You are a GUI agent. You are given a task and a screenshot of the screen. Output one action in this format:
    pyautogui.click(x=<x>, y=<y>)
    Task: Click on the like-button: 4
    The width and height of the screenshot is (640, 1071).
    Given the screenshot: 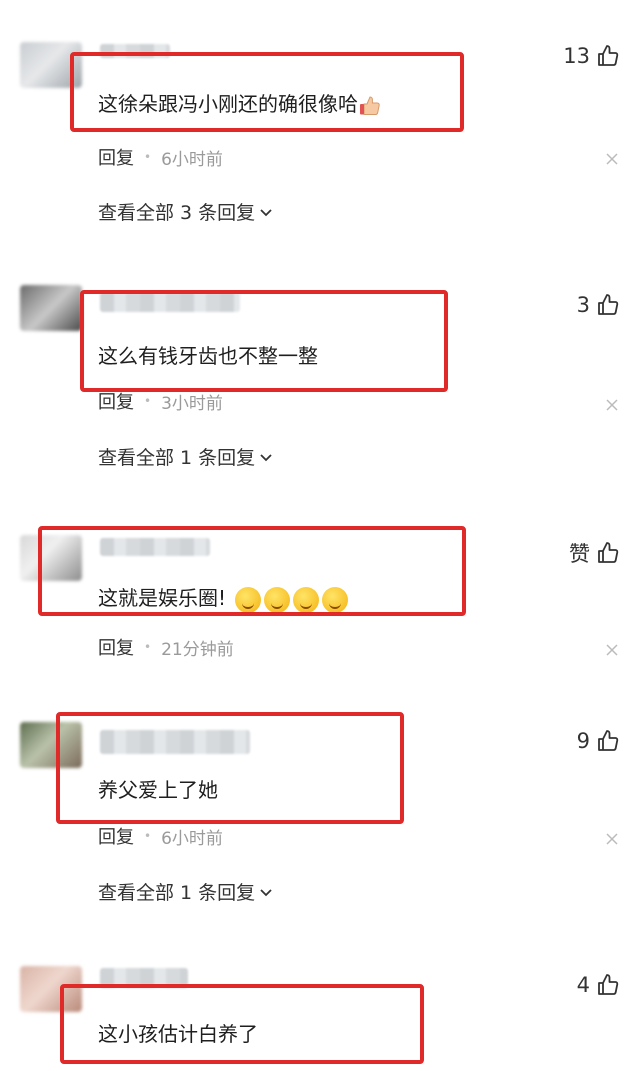 What is the action you would take?
    pyautogui.click(x=598, y=985)
    